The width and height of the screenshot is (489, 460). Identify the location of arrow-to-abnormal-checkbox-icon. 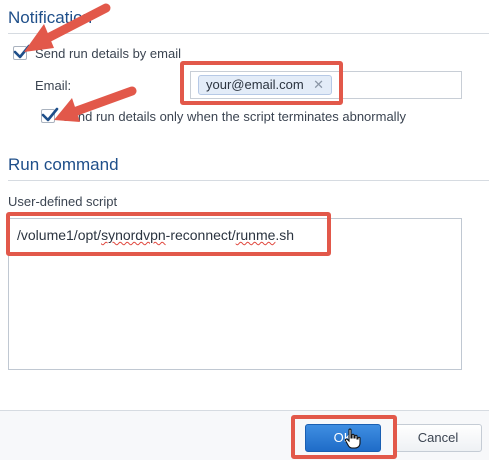
(95, 104).